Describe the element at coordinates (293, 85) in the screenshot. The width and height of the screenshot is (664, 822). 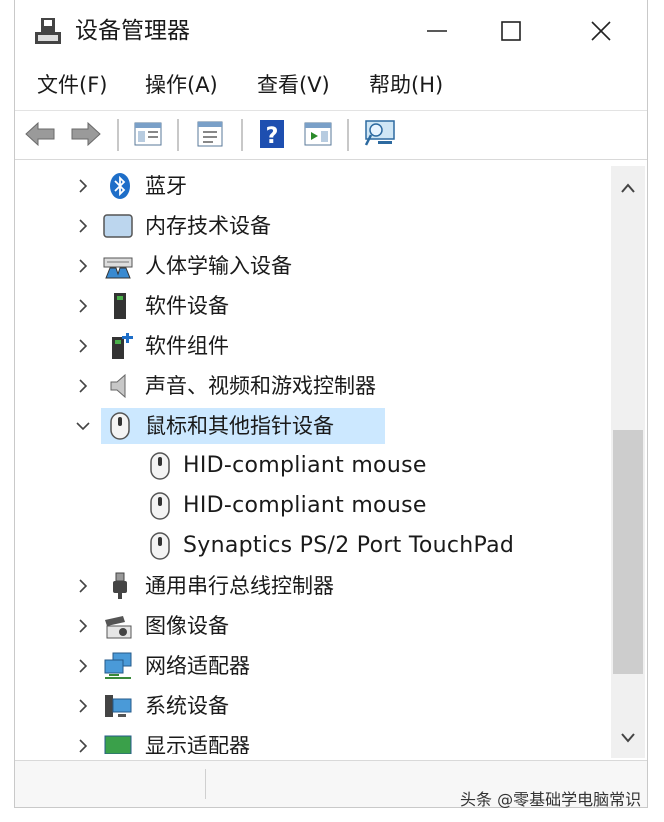
I see `menu-view: 查看(V)` at that location.